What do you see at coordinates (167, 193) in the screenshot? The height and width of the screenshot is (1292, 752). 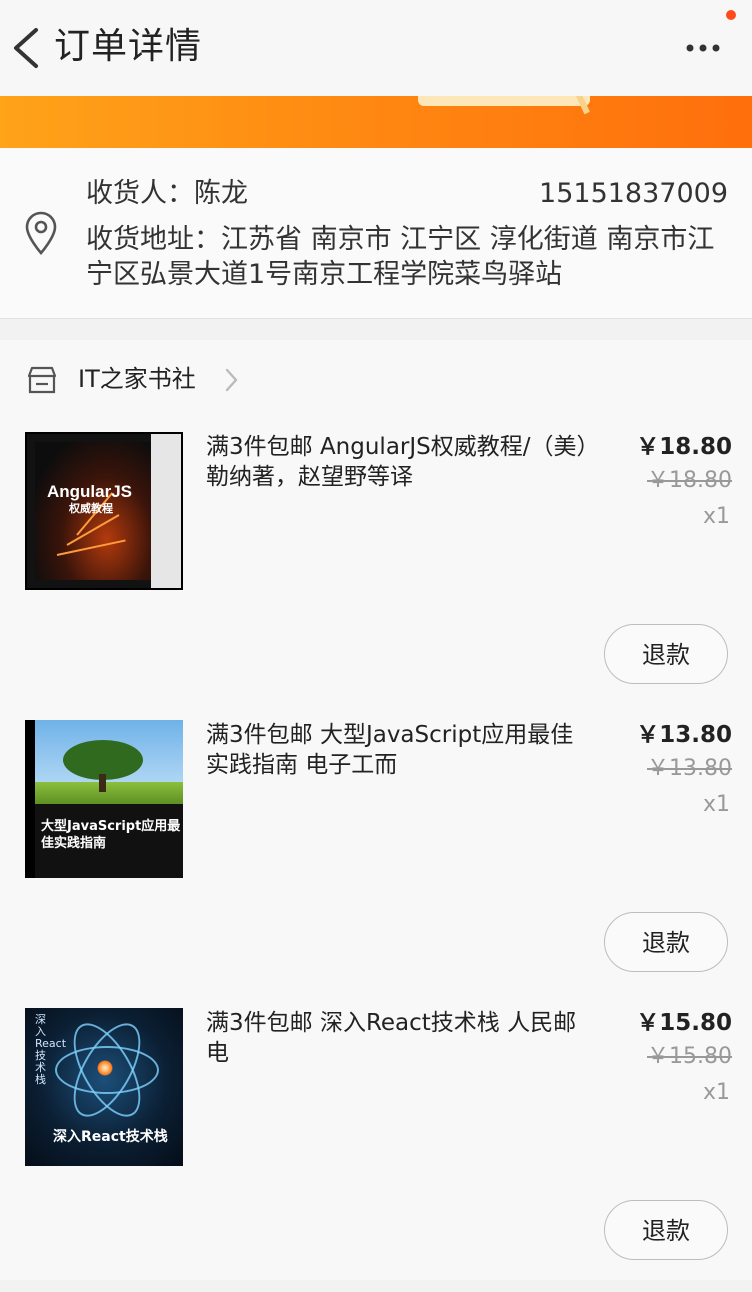 I see `receiver-name: 收货人：陈龙` at bounding box center [167, 193].